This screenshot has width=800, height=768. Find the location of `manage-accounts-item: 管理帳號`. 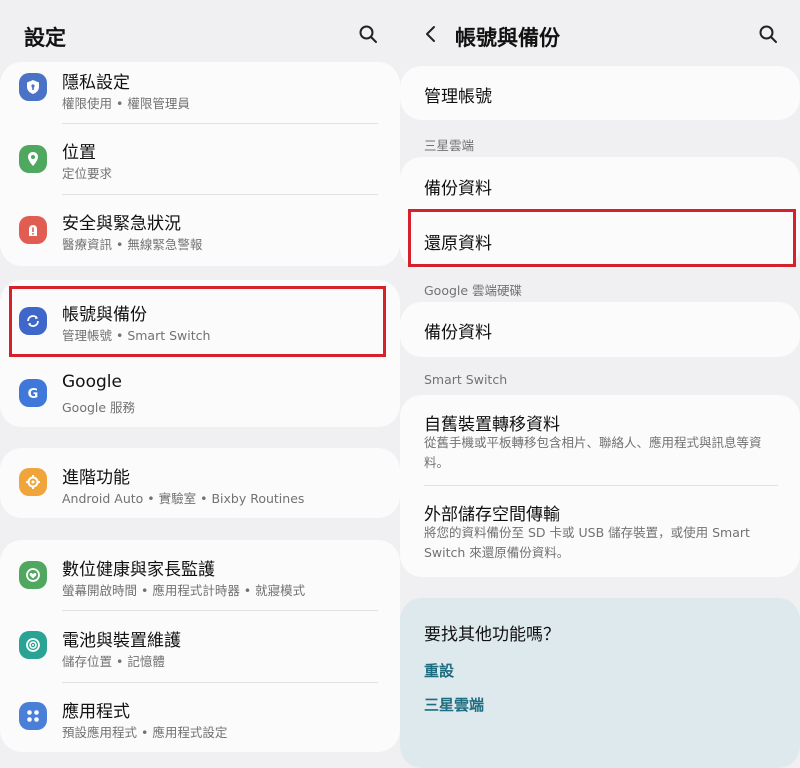

manage-accounts-item: 管理帳號 is located at coordinates (600, 93).